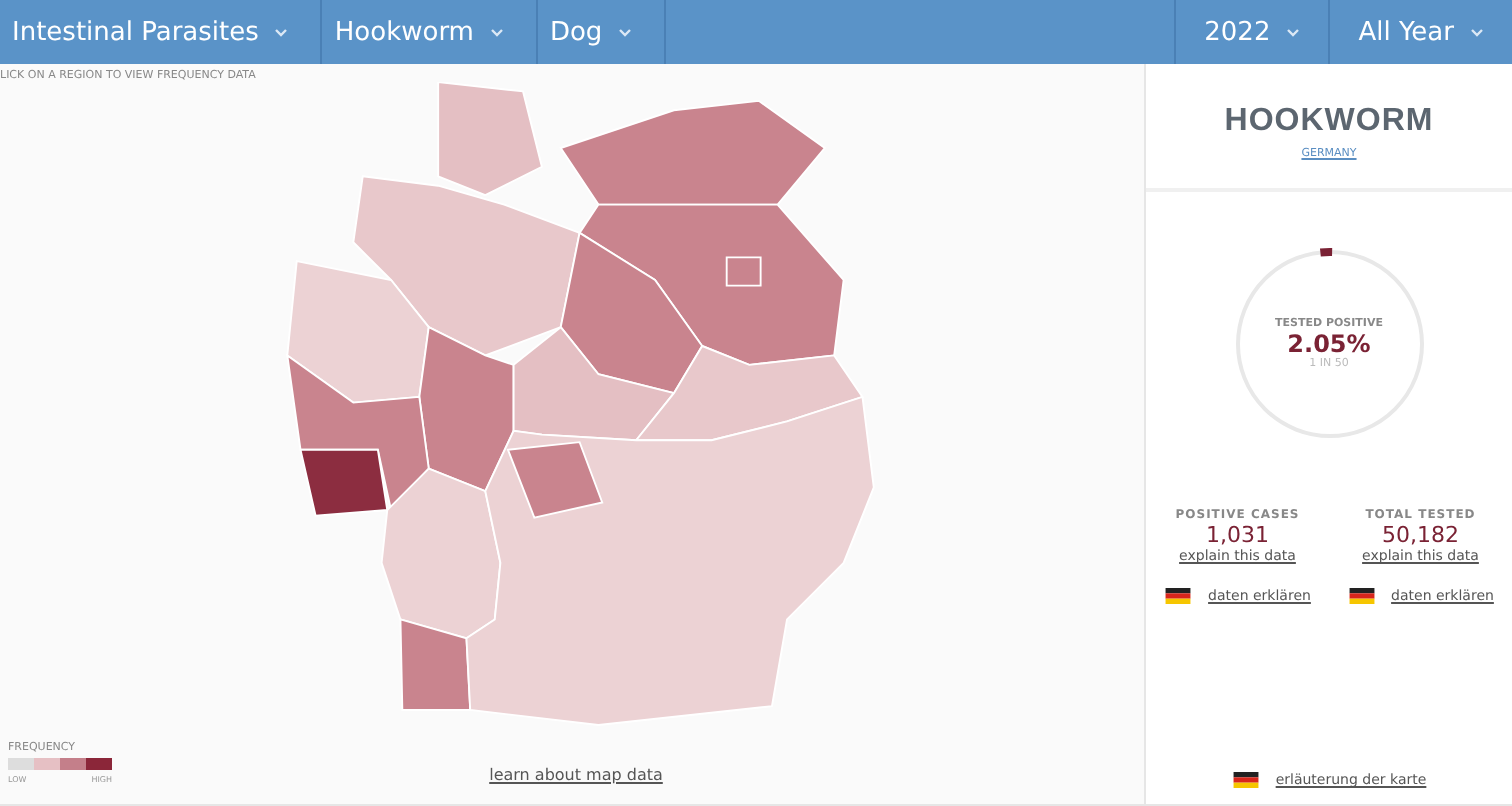 Image resolution: width=1512 pixels, height=806 pixels. Describe the element at coordinates (576, 775) in the screenshot. I see `map-data-link: learn about map data` at that location.